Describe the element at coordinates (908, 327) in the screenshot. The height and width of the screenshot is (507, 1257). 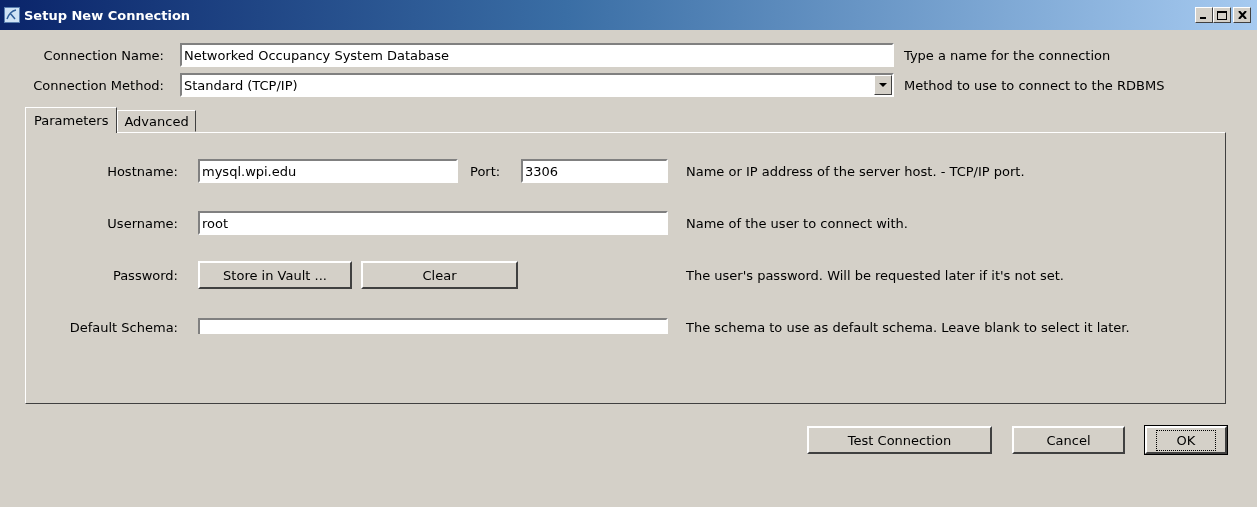
I see `help-text: The schema to use as default schema. Leave blank to select it later.` at that location.